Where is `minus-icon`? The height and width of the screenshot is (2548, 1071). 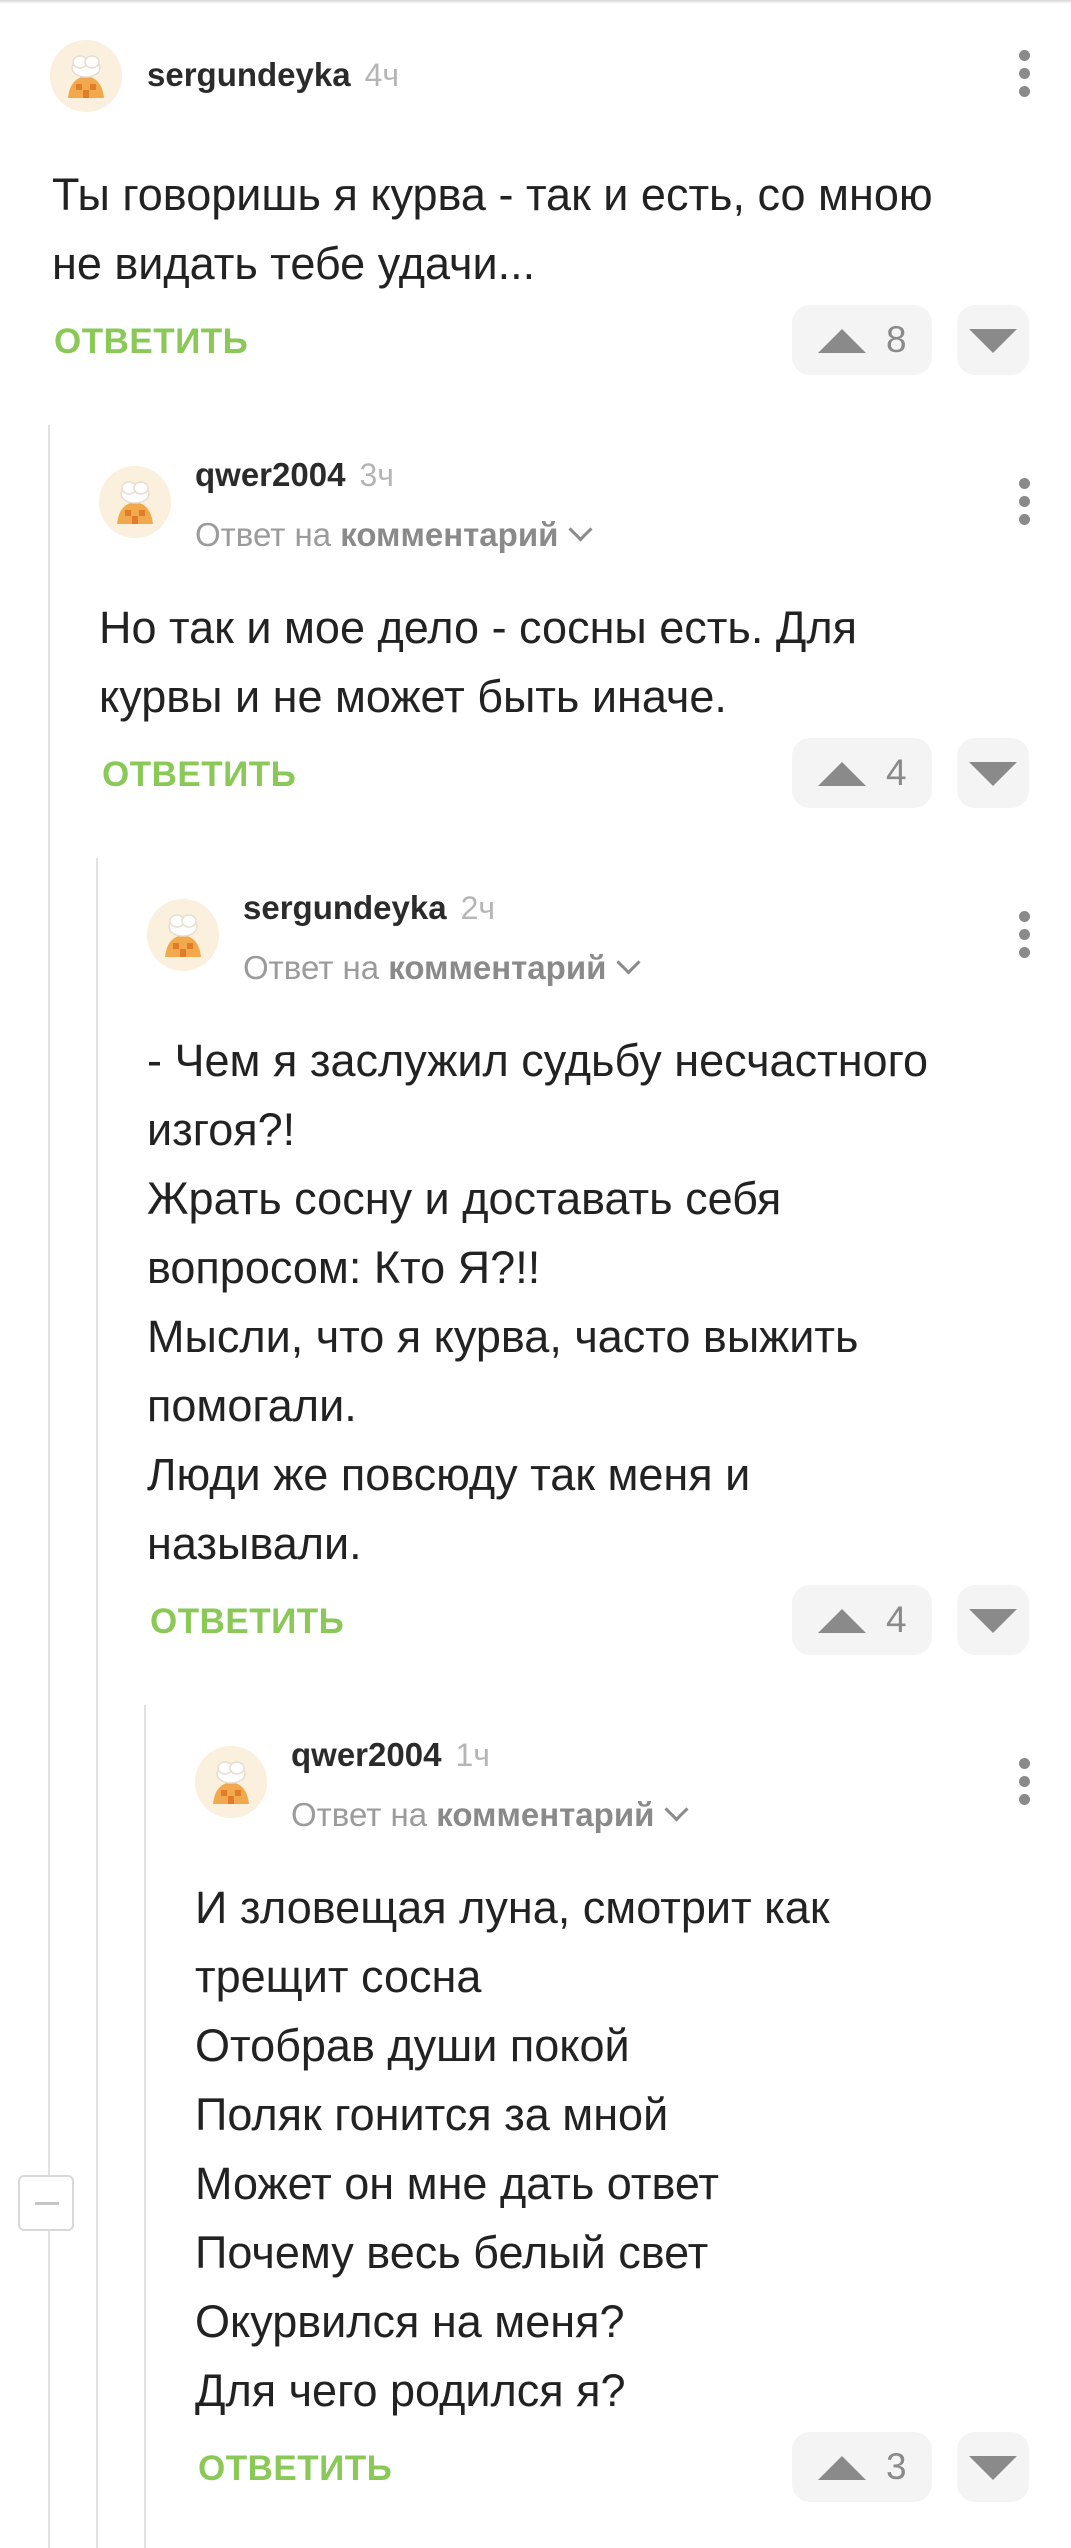
minus-icon is located at coordinates (47, 2203).